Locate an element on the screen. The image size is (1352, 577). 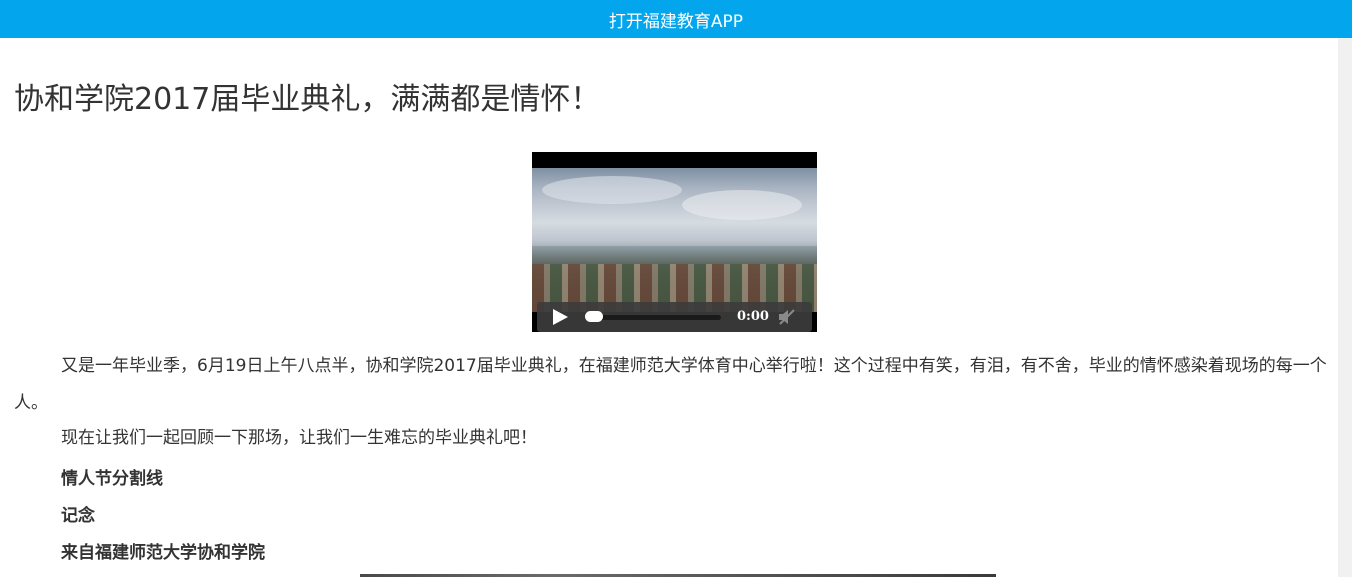
section-heading-source: 来自福建师范大学协和学院 is located at coordinates (163, 553).